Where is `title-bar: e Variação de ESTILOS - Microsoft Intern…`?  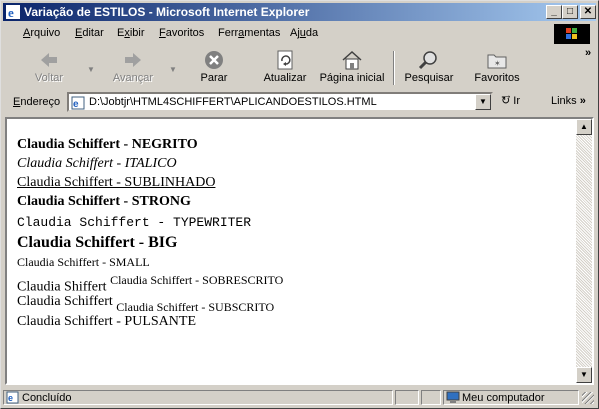
title-bar: e Variação de ESTILOS - Microsoft Intern… is located at coordinates (299, 12).